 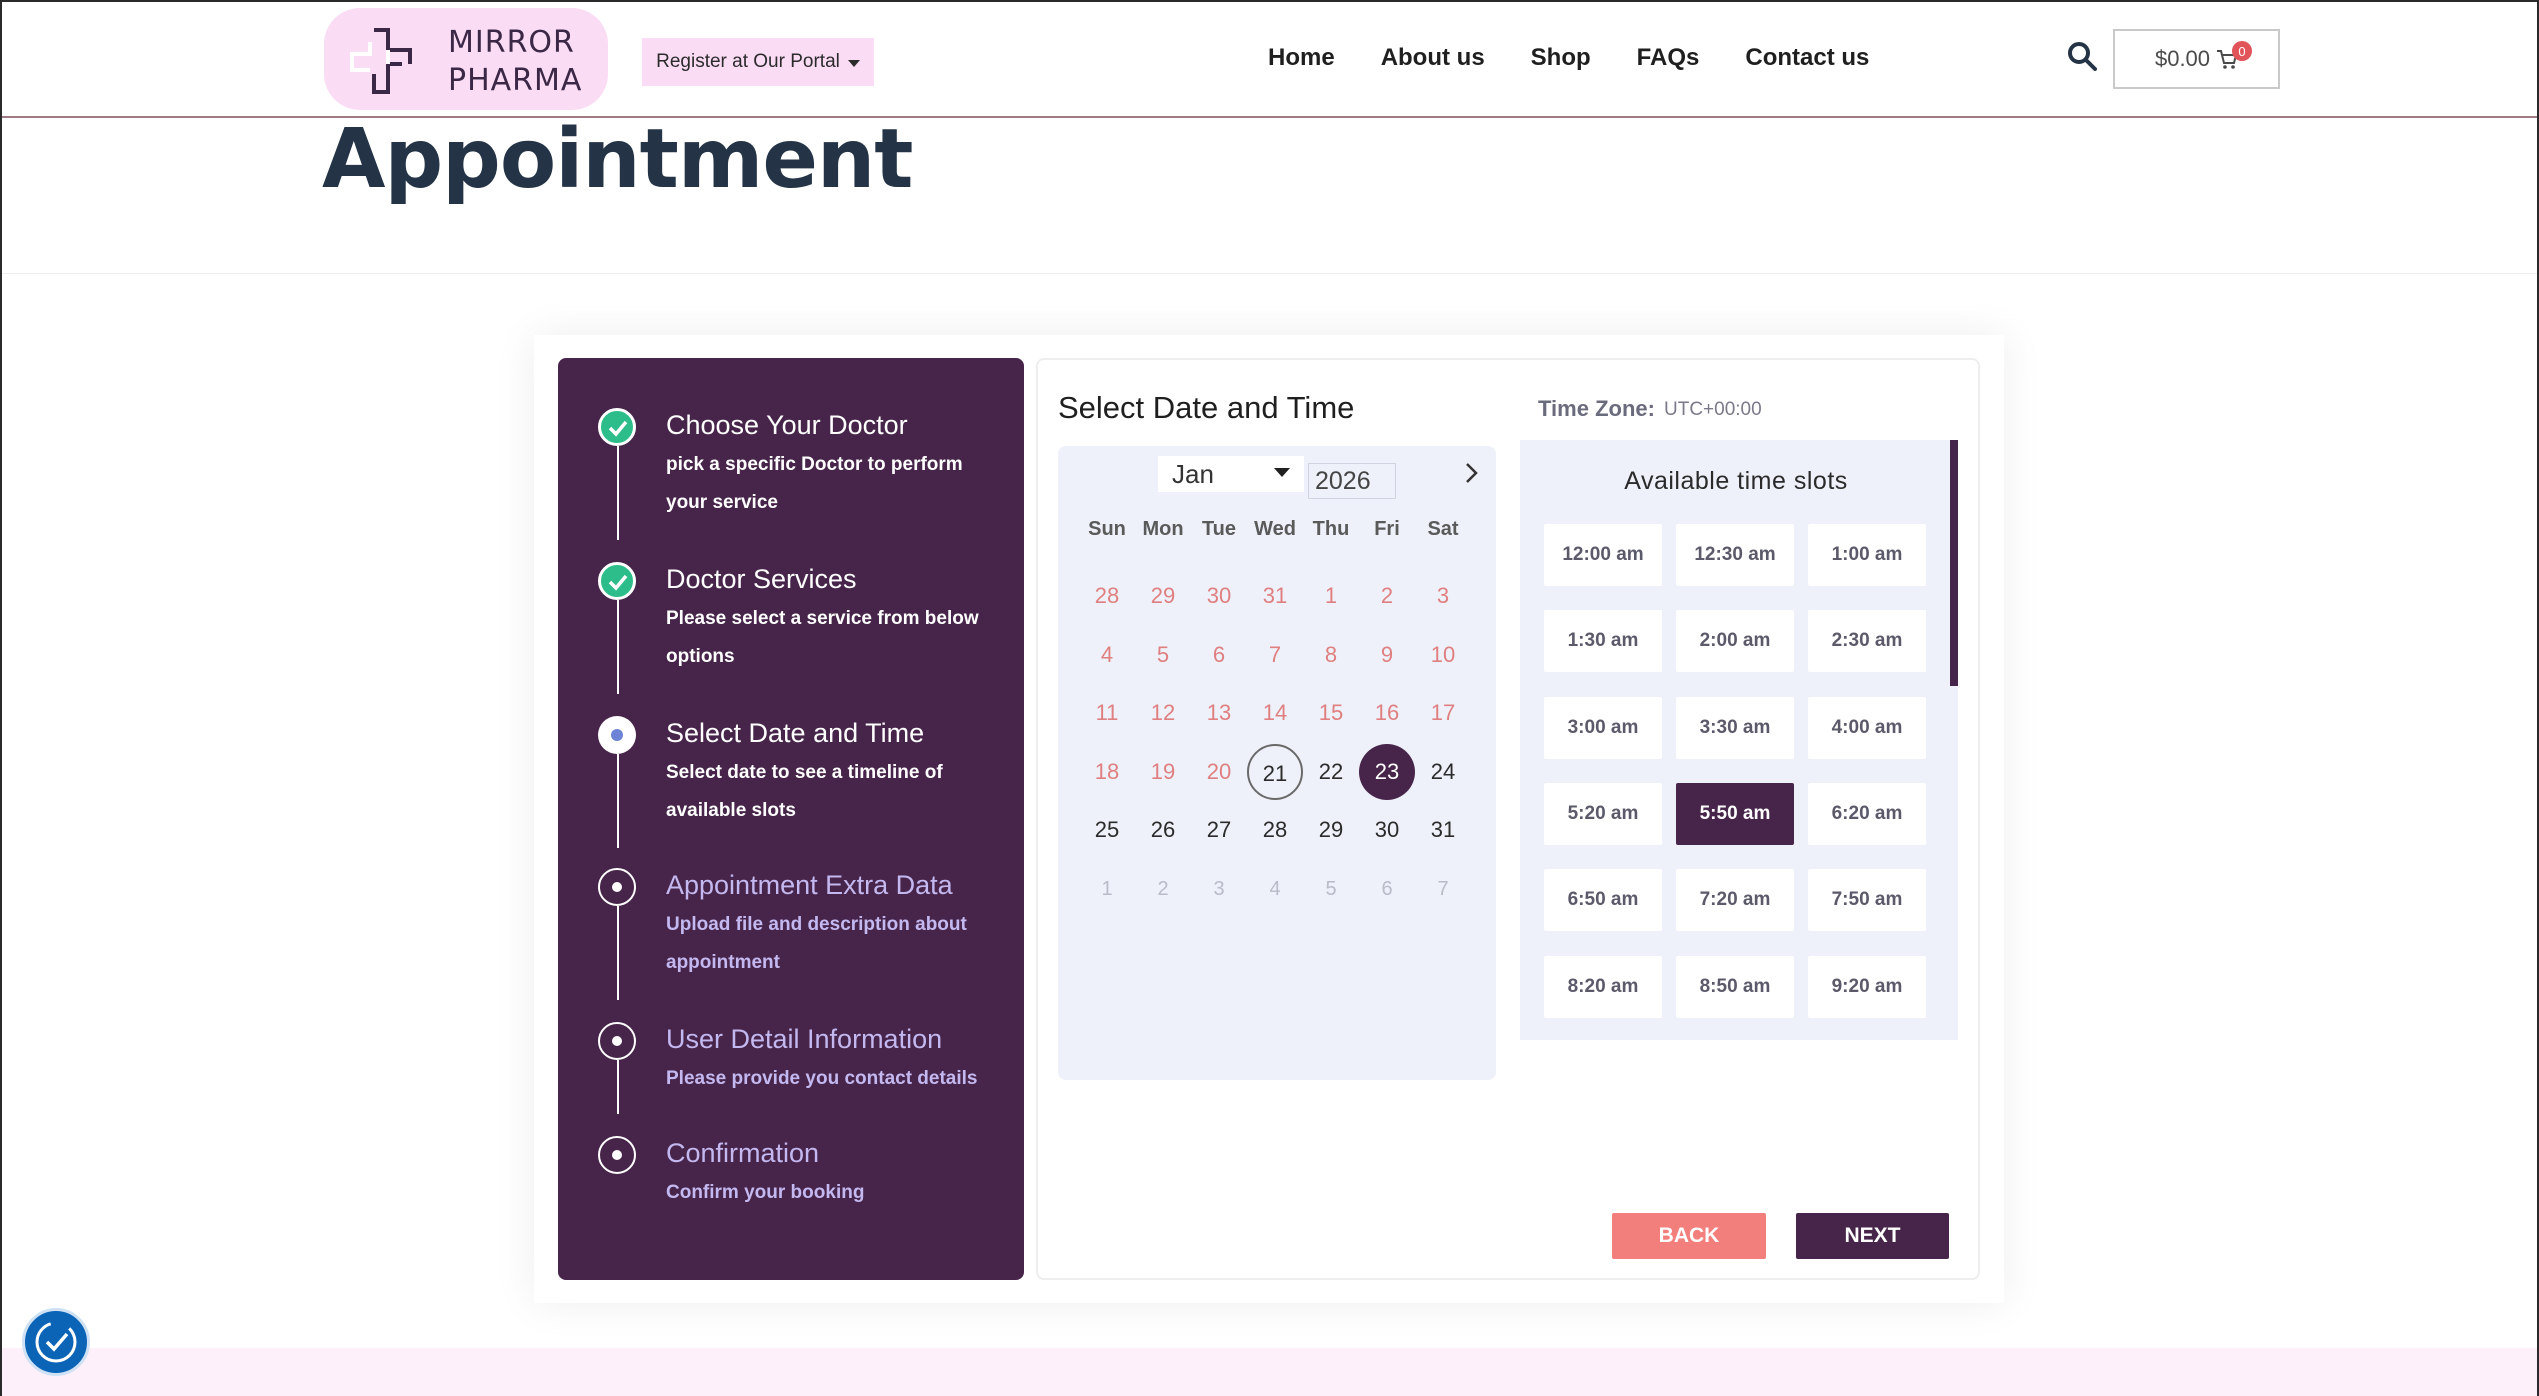 What do you see at coordinates (1331, 529) in the screenshot?
I see `weekday-header: Thu` at bounding box center [1331, 529].